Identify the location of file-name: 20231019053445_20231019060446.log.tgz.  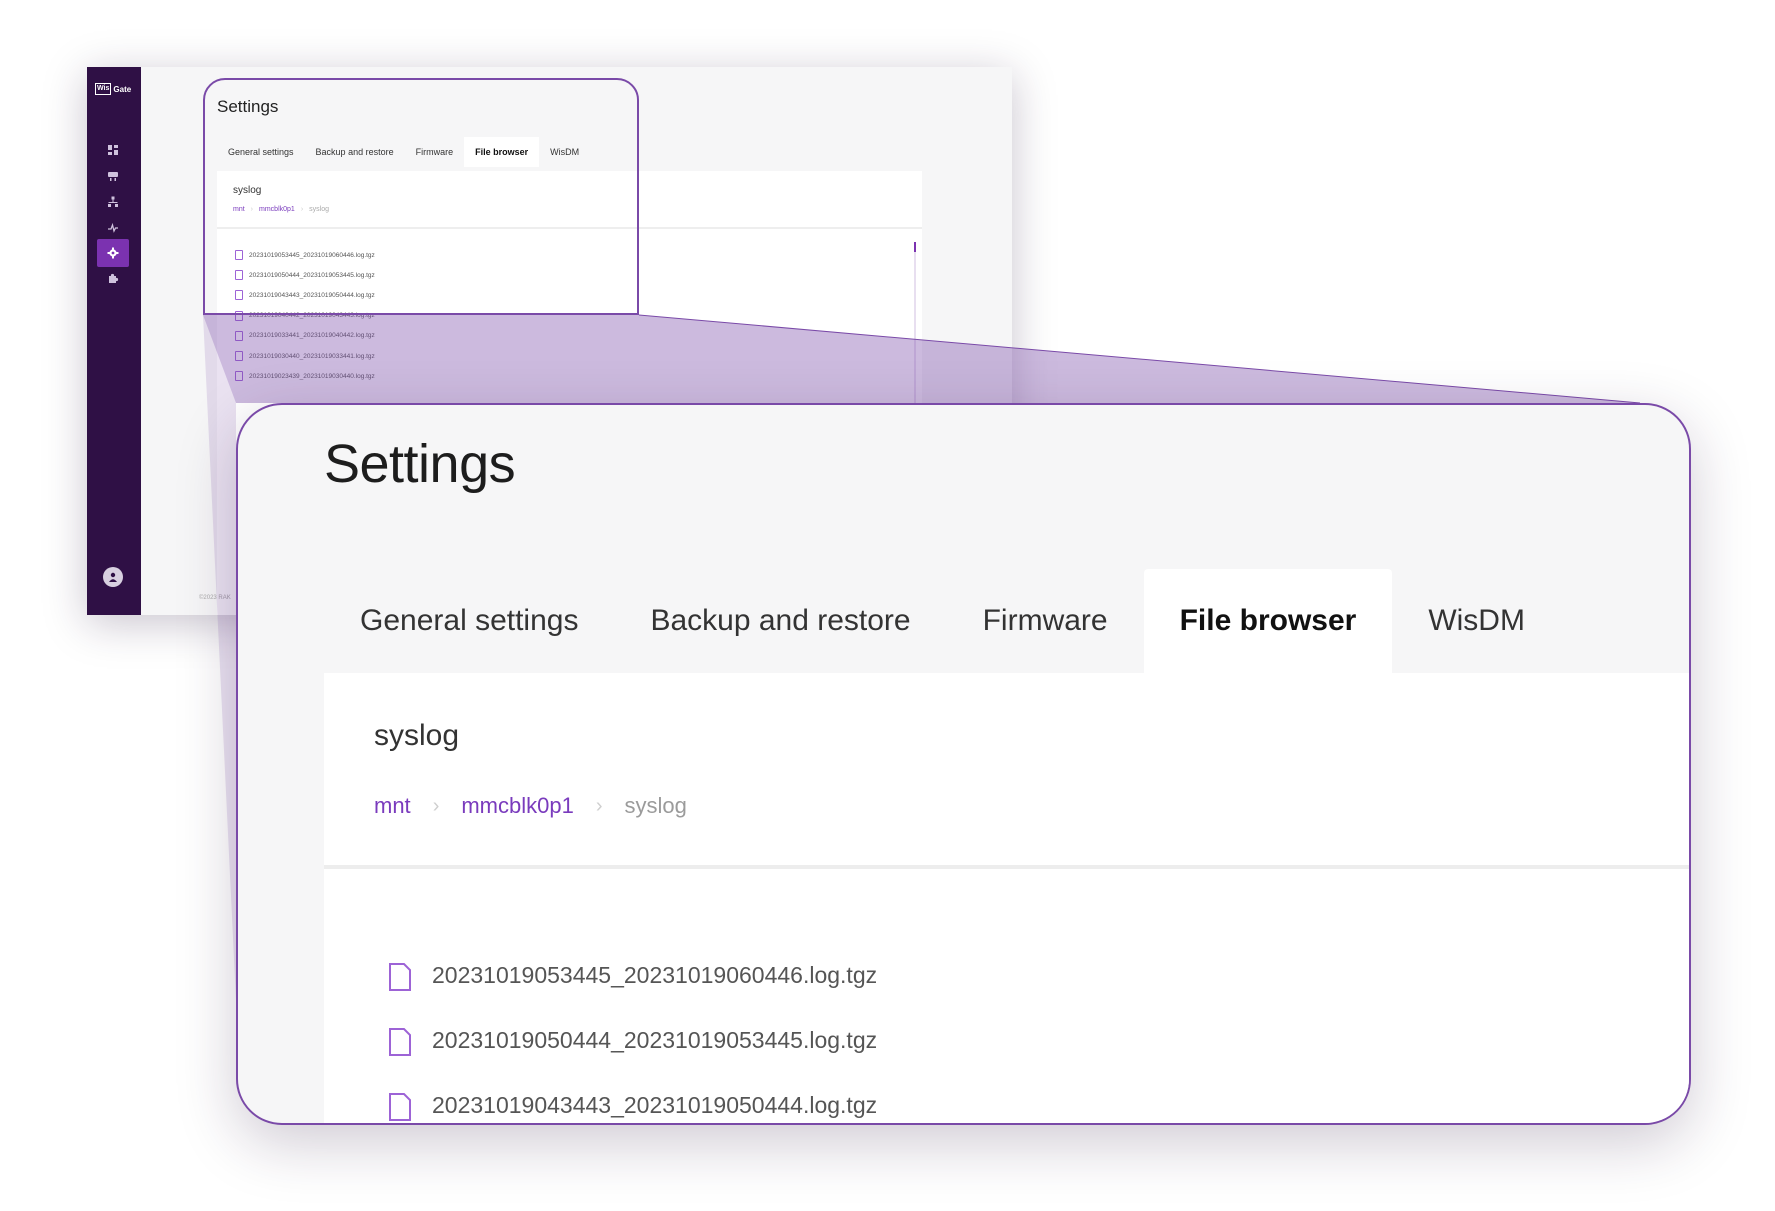
(655, 975).